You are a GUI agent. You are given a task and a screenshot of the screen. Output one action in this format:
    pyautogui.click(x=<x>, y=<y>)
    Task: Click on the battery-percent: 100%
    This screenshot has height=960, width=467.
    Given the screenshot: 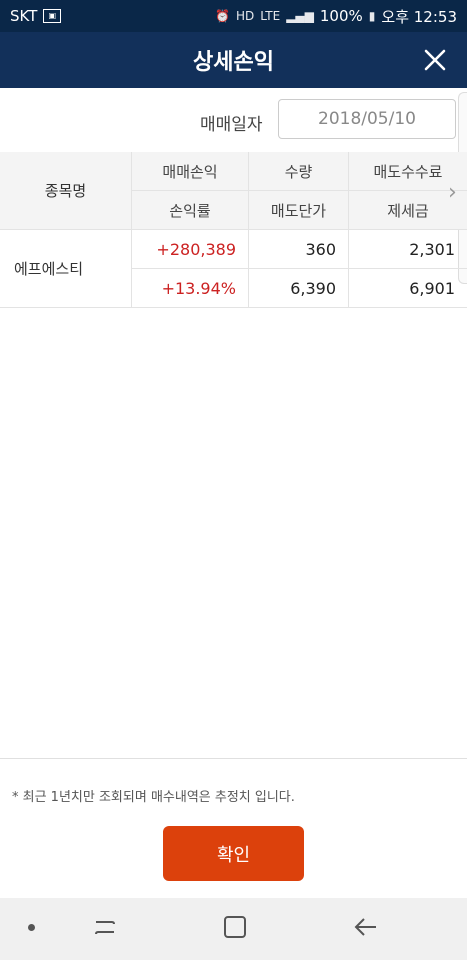 What is the action you would take?
    pyautogui.click(x=341, y=16)
    